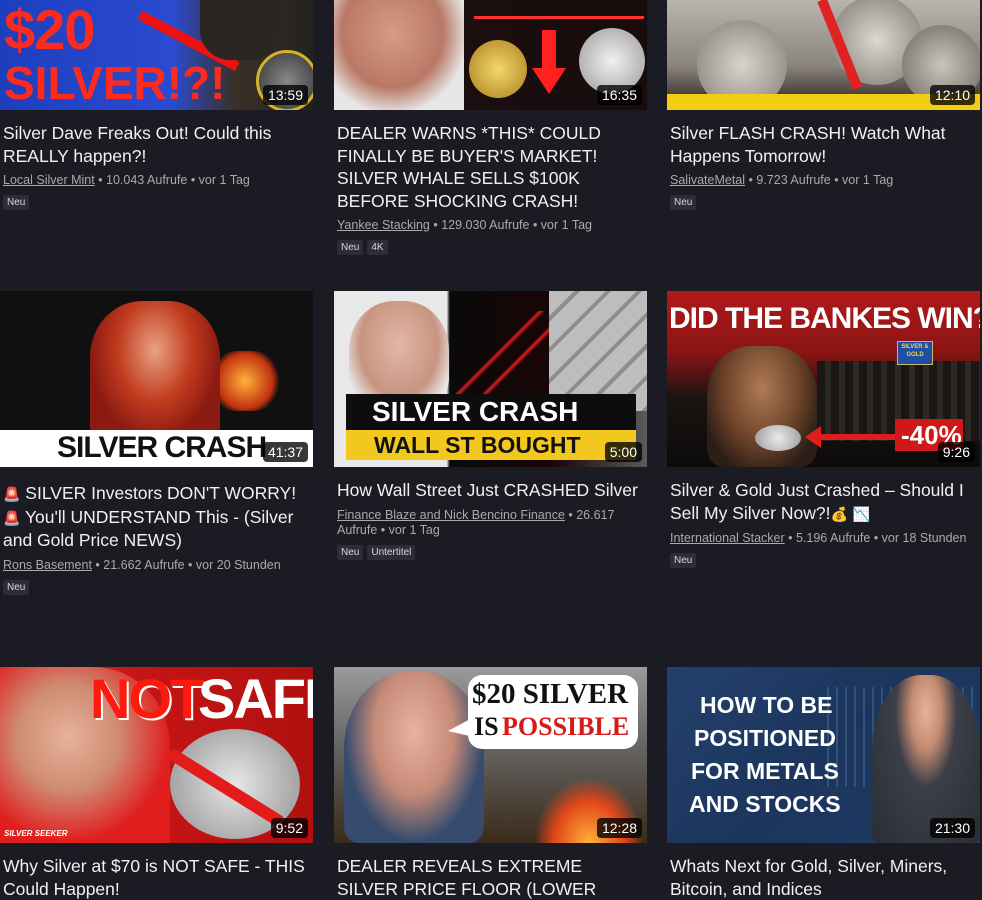 The width and height of the screenshot is (982, 900). Describe the element at coordinates (245, 381) in the screenshot. I see `fire-image` at that location.